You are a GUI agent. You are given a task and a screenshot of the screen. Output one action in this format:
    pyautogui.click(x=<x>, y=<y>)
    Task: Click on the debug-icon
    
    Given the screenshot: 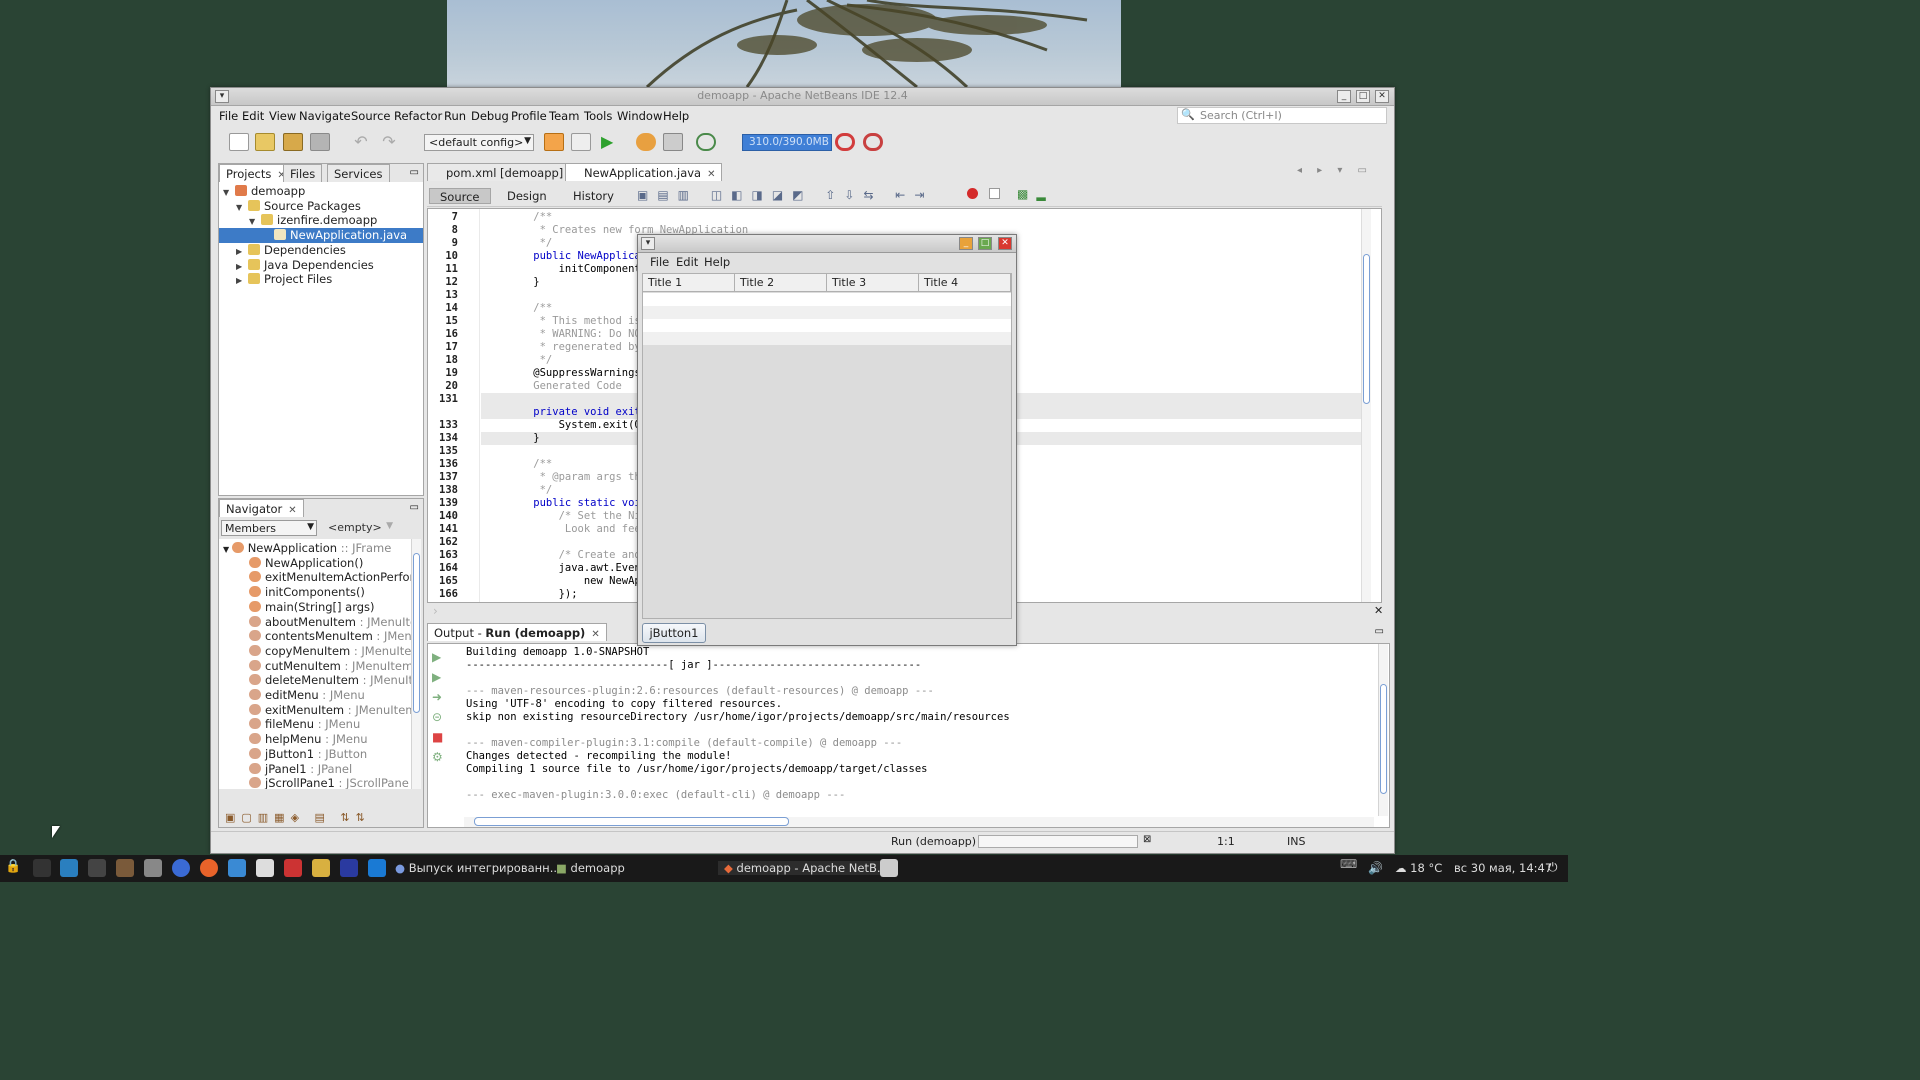 What is the action you would take?
    pyautogui.click(x=646, y=142)
    